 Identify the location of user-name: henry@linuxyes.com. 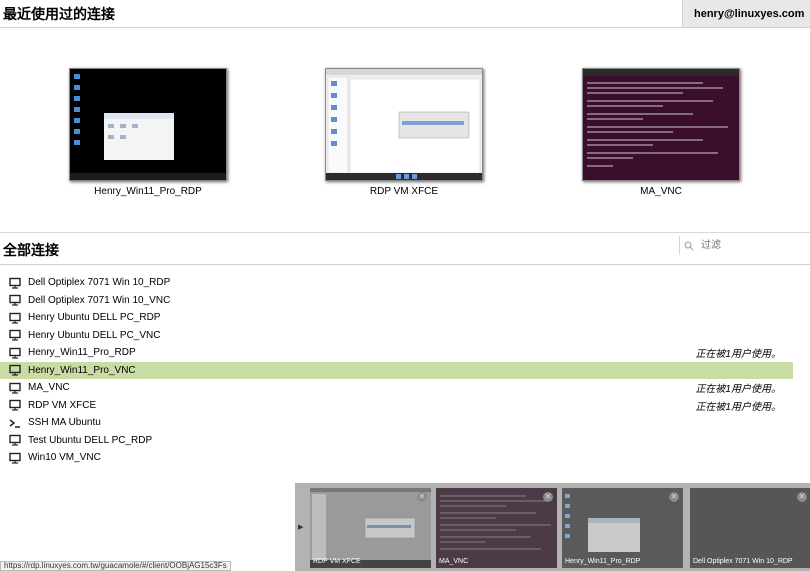
(749, 13).